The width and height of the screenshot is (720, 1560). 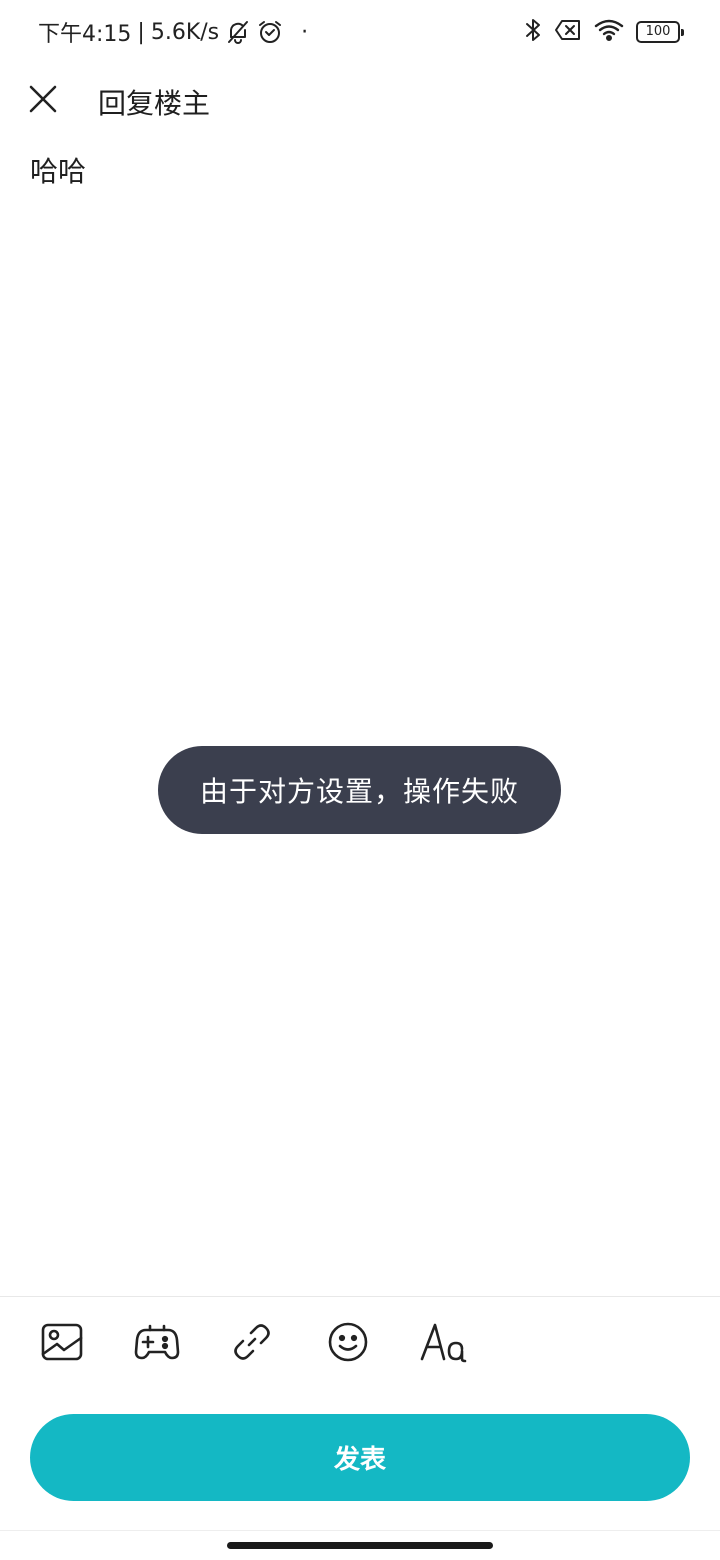 I want to click on text-format-icon, so click(x=443, y=1343).